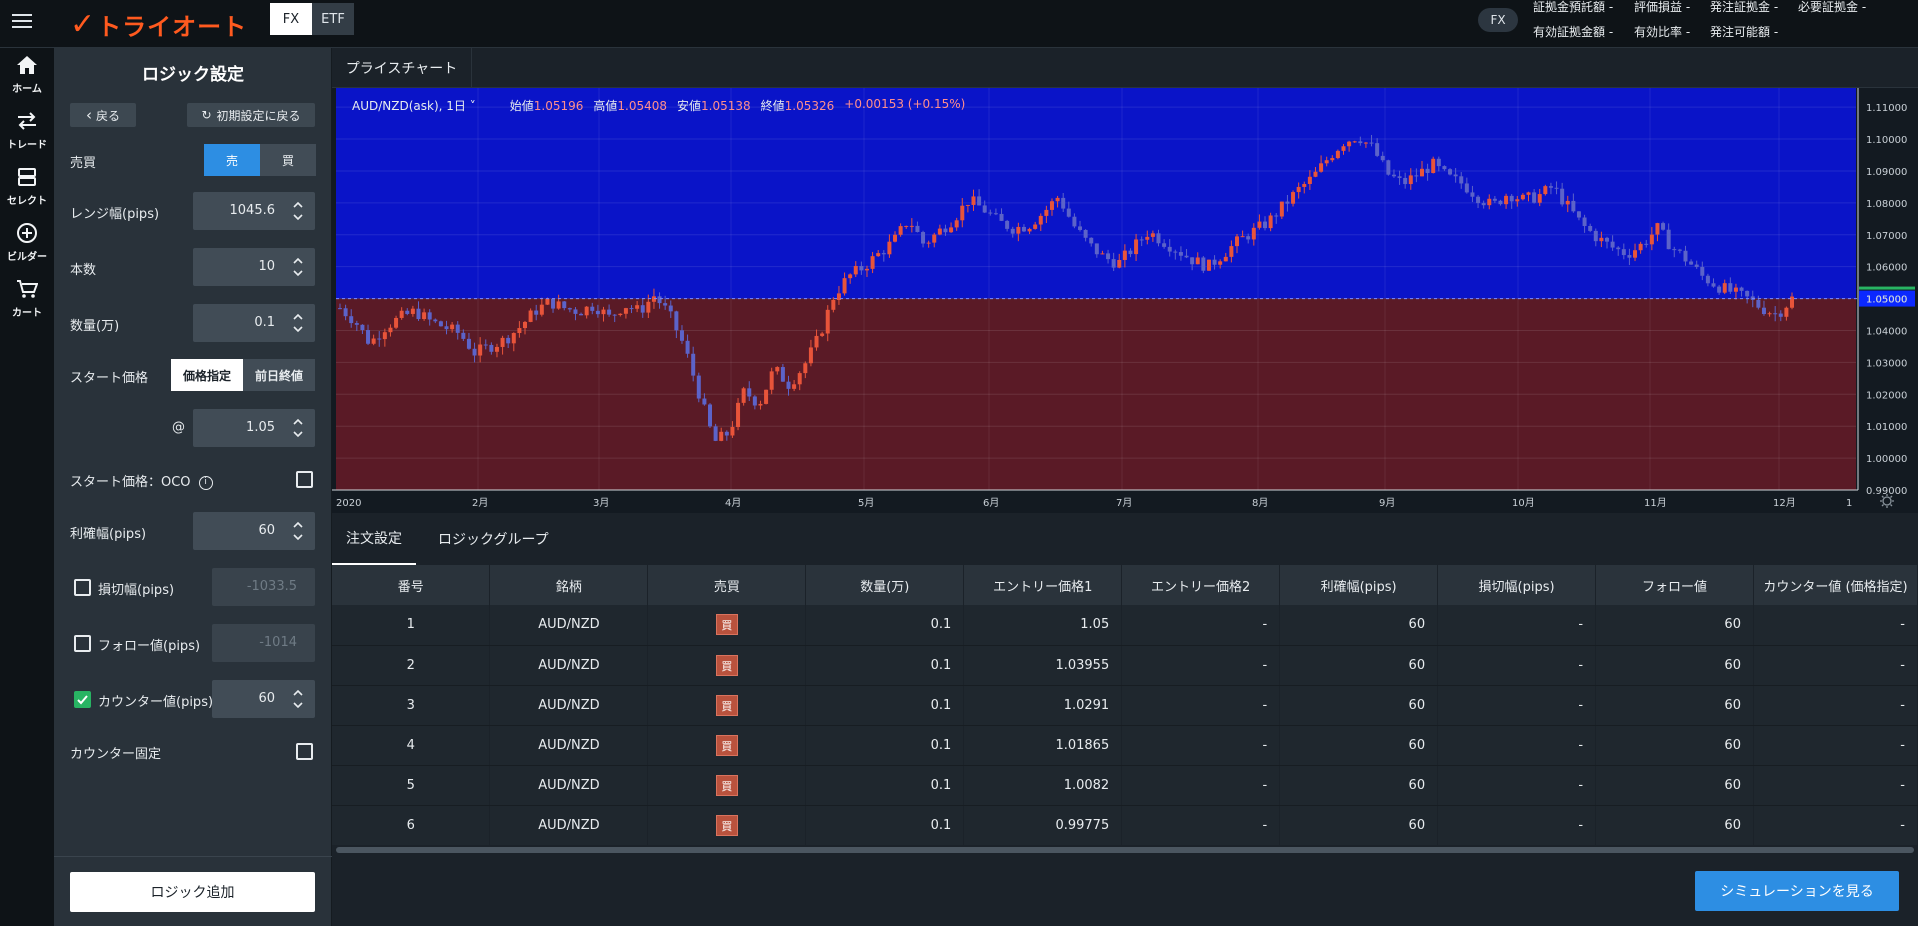 The width and height of the screenshot is (1918, 926). What do you see at coordinates (266, 266) in the screenshot?
I see `count-value: 10` at bounding box center [266, 266].